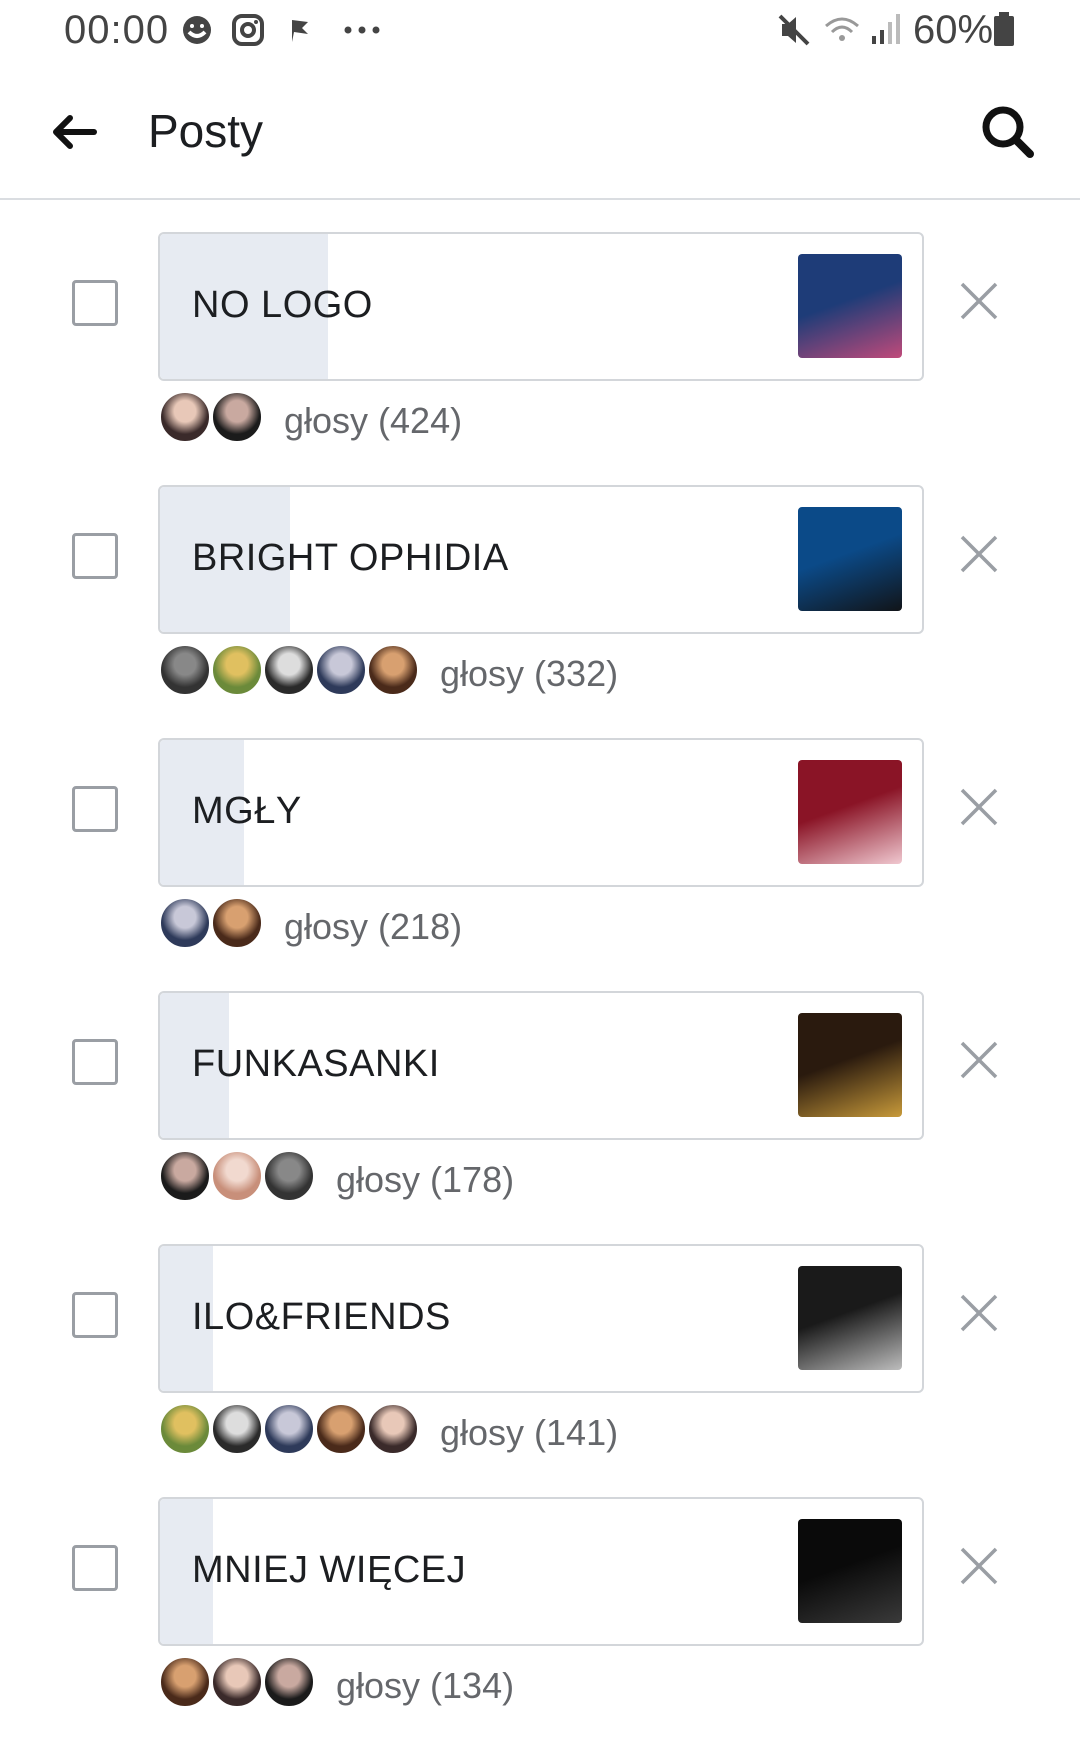 The image size is (1080, 1750). What do you see at coordinates (117, 30) in the screenshot?
I see `status-time: 00:00` at bounding box center [117, 30].